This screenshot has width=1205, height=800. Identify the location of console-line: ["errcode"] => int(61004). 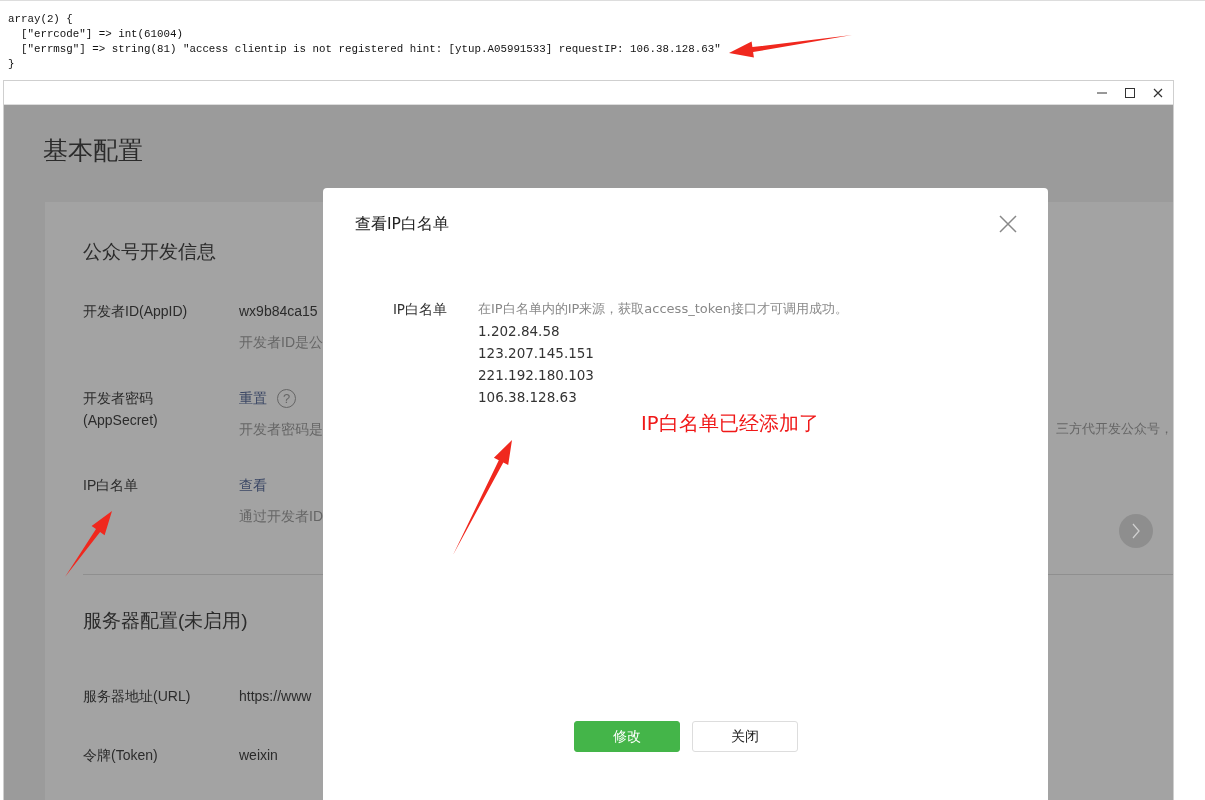
(101, 34).